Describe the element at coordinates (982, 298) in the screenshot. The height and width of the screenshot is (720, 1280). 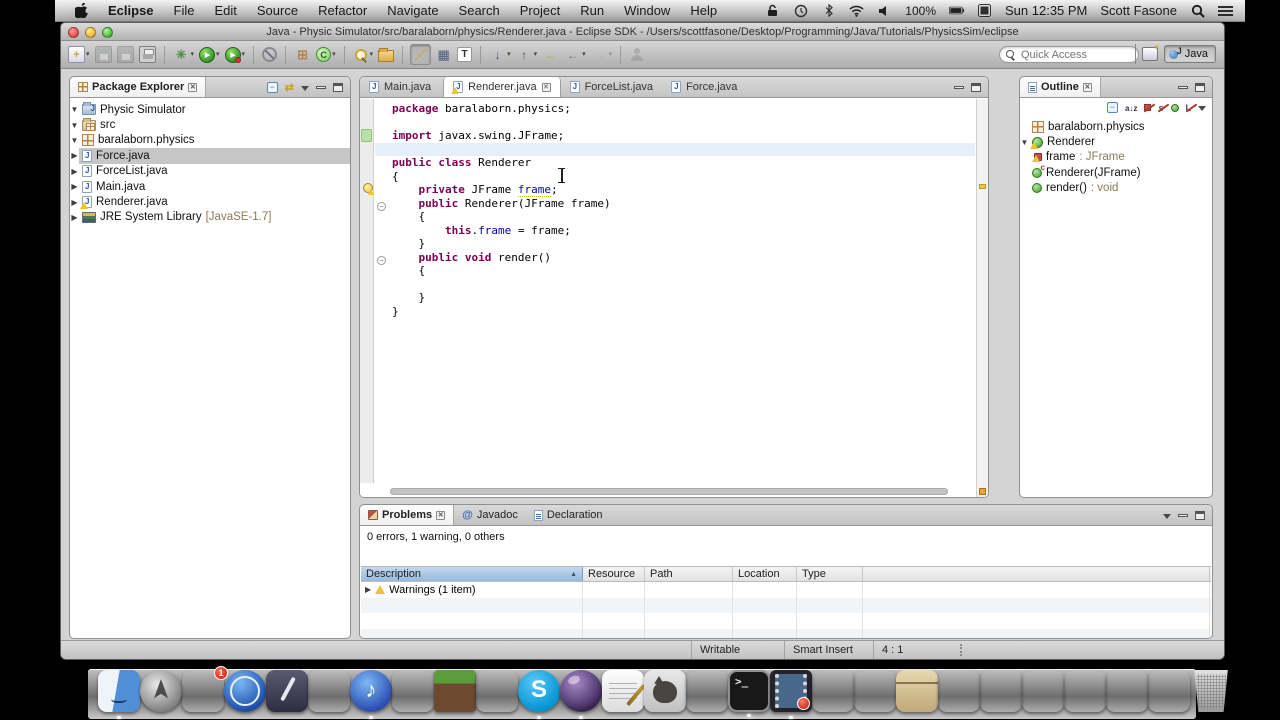
I see `overview-ruler` at that location.